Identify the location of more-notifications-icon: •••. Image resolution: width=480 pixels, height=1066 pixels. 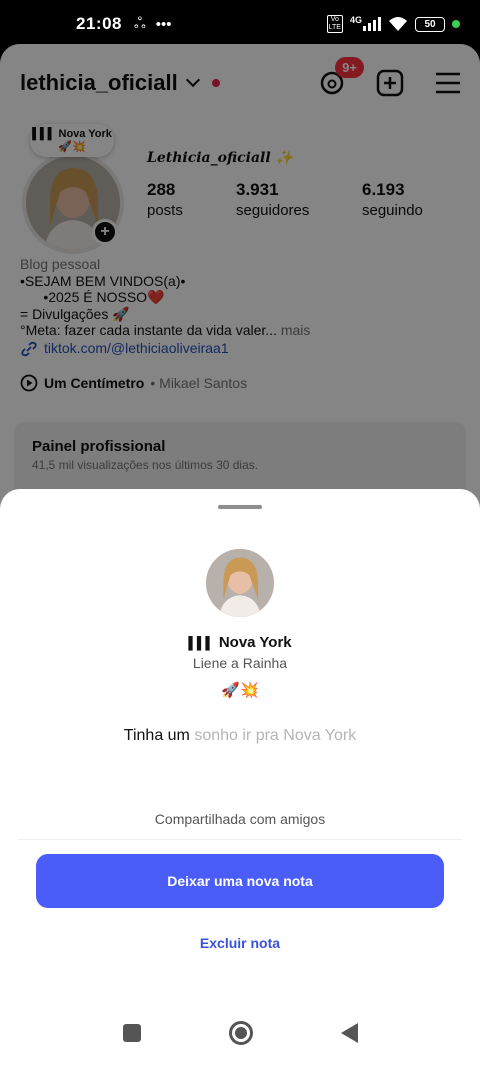
(163, 24).